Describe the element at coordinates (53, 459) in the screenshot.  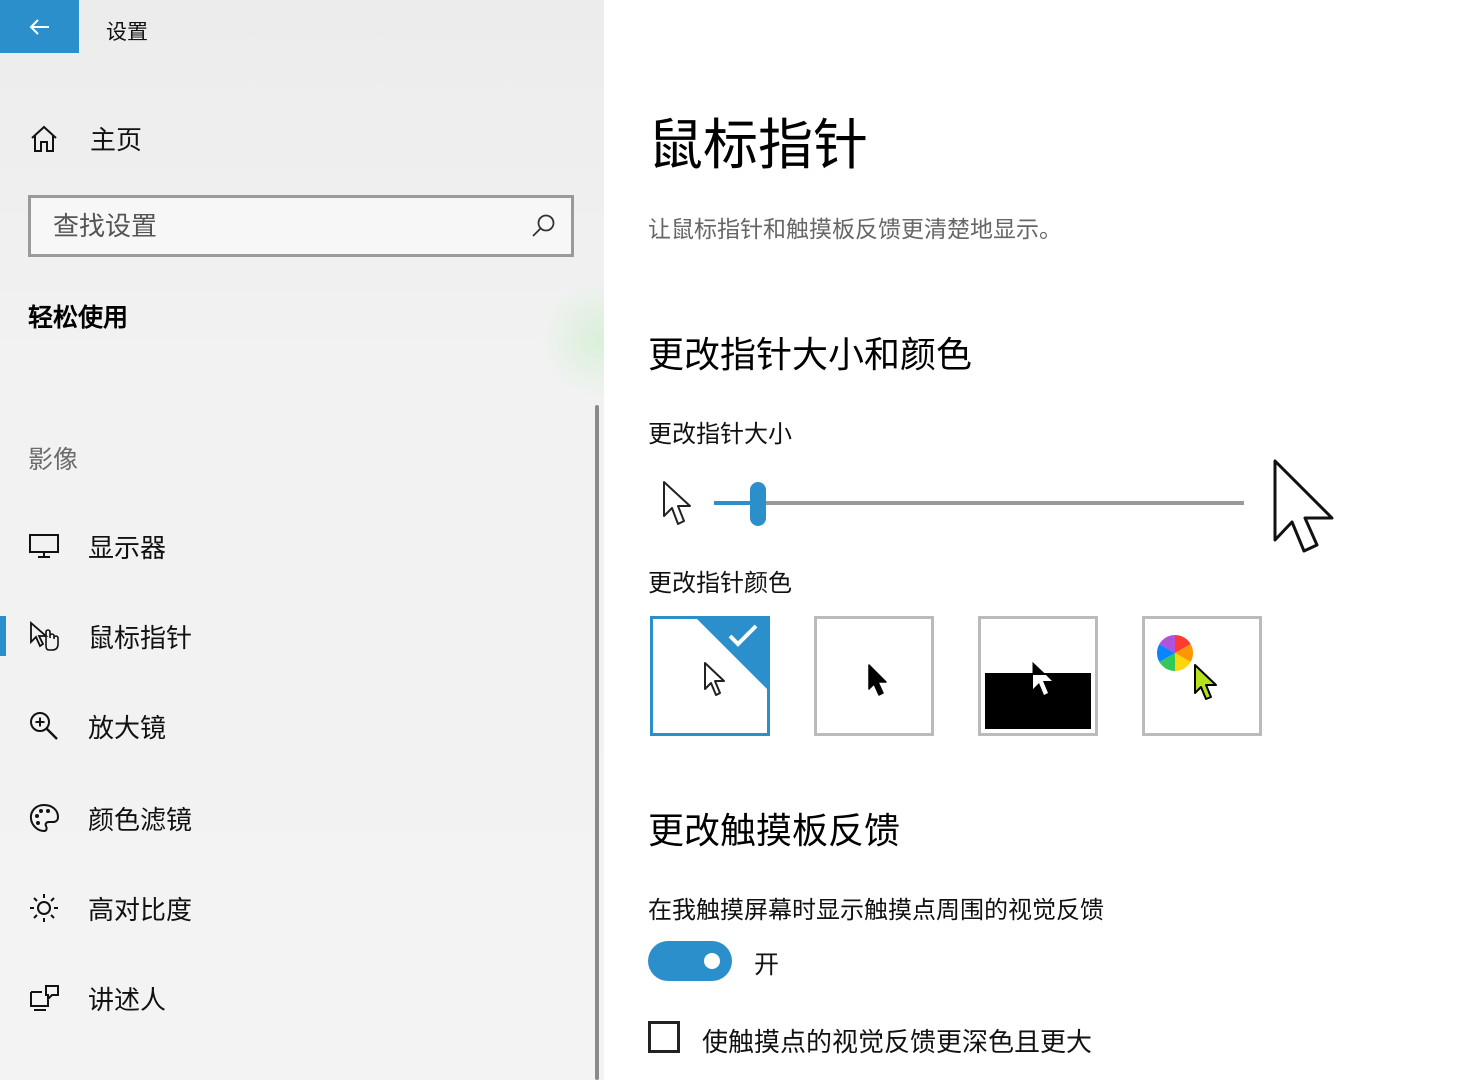
I see `category-label: 影像` at that location.